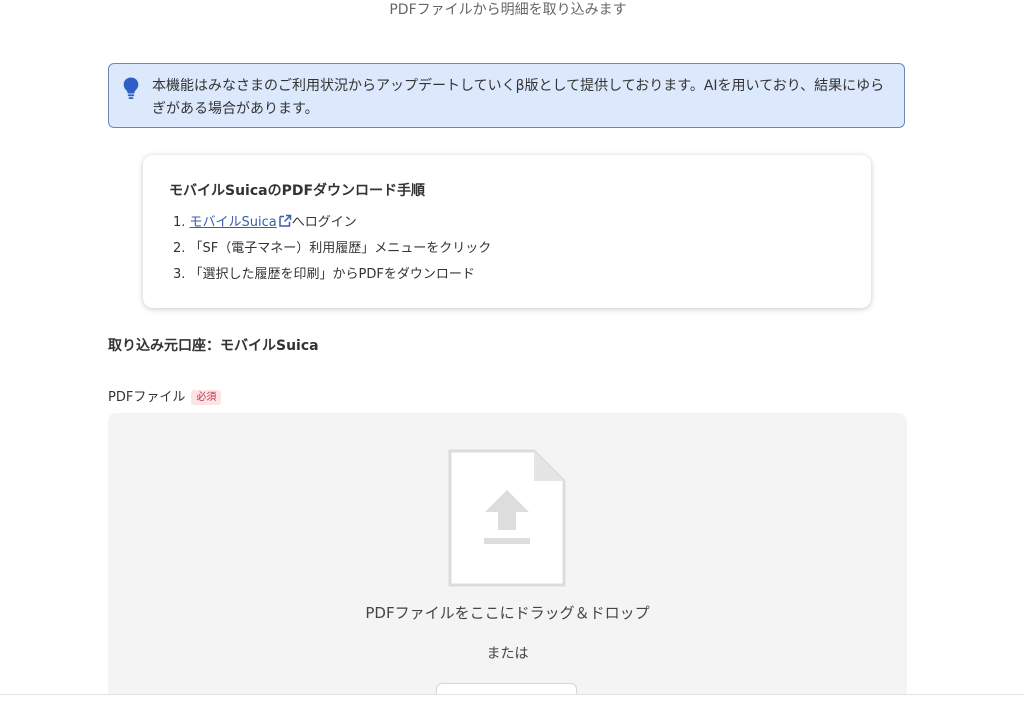 This screenshot has height=707, width=1024. What do you see at coordinates (324, 222) in the screenshot?
I see `step-text: へログイン` at bounding box center [324, 222].